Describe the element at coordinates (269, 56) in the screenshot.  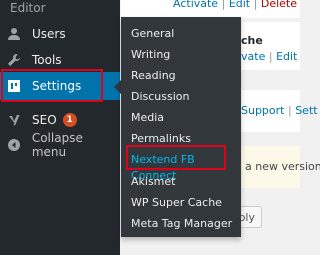
I see `plugin-row-2-actions: vate | Edit` at that location.